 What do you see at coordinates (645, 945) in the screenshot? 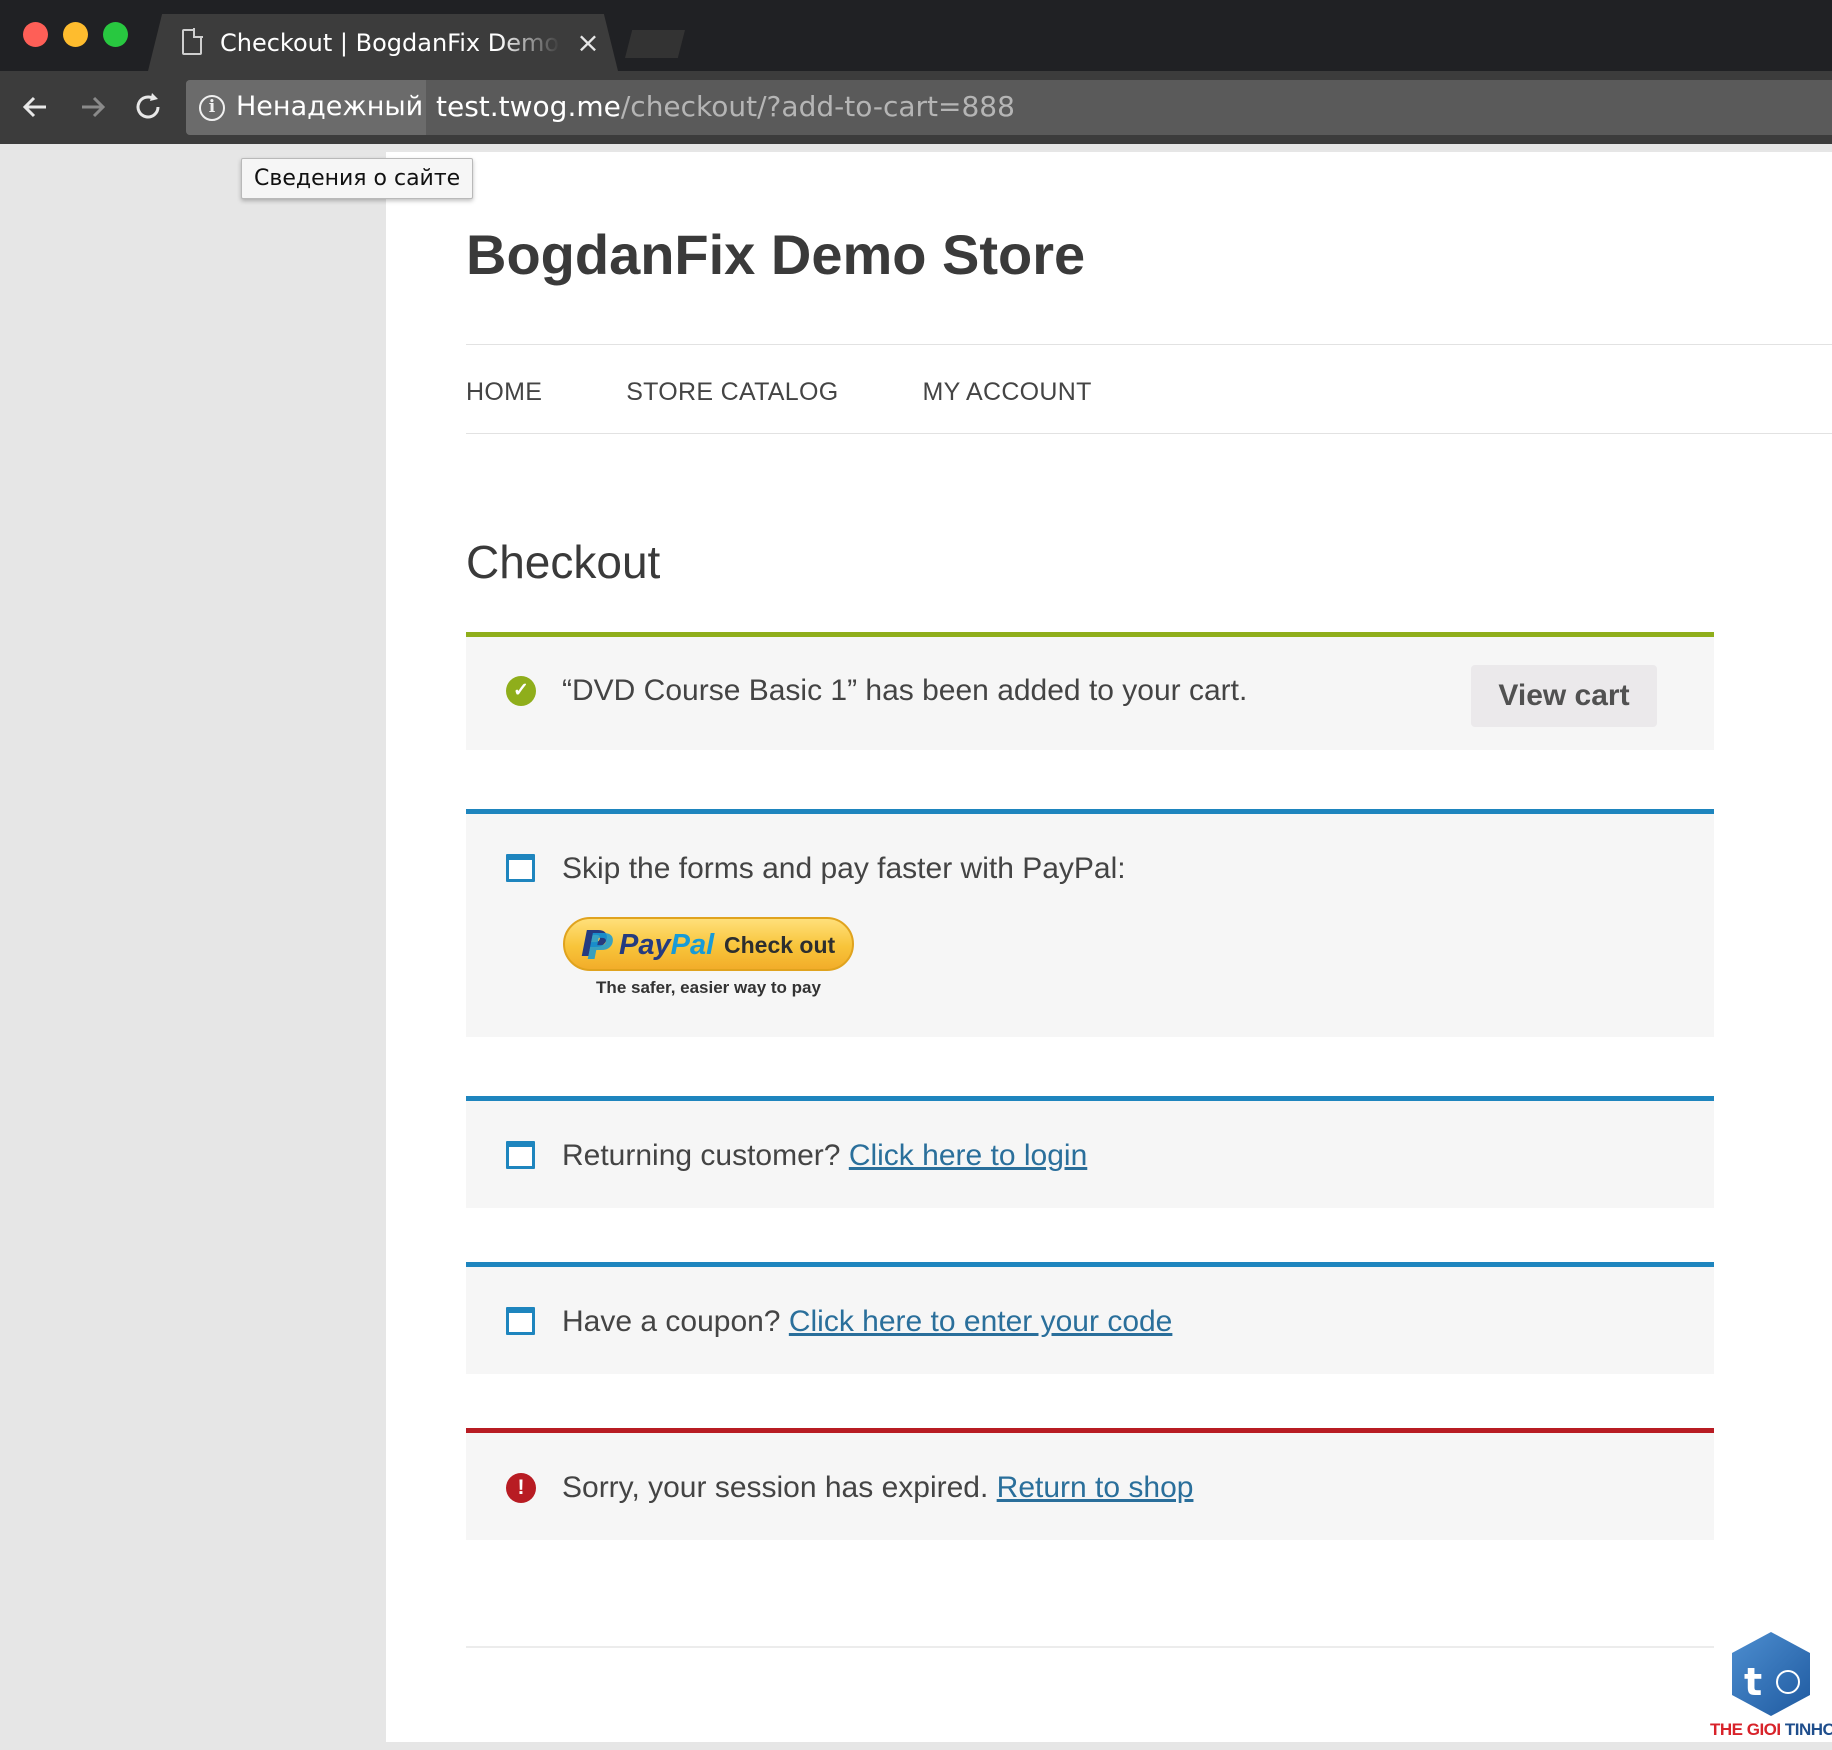
I see `paypal-word-pay: Pay` at bounding box center [645, 945].